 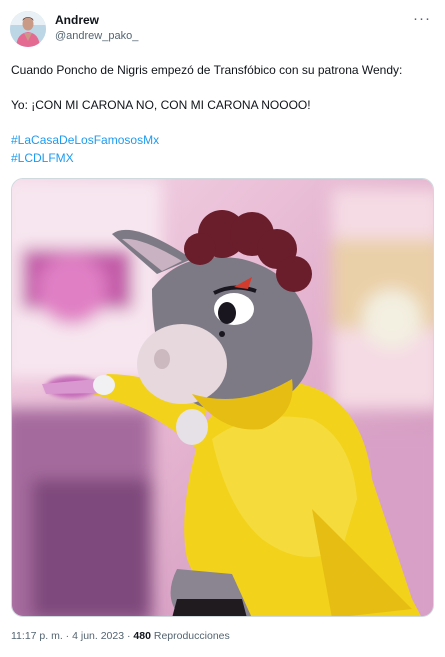 I want to click on tweet-date: 4 jun. 2023, so click(x=98, y=636).